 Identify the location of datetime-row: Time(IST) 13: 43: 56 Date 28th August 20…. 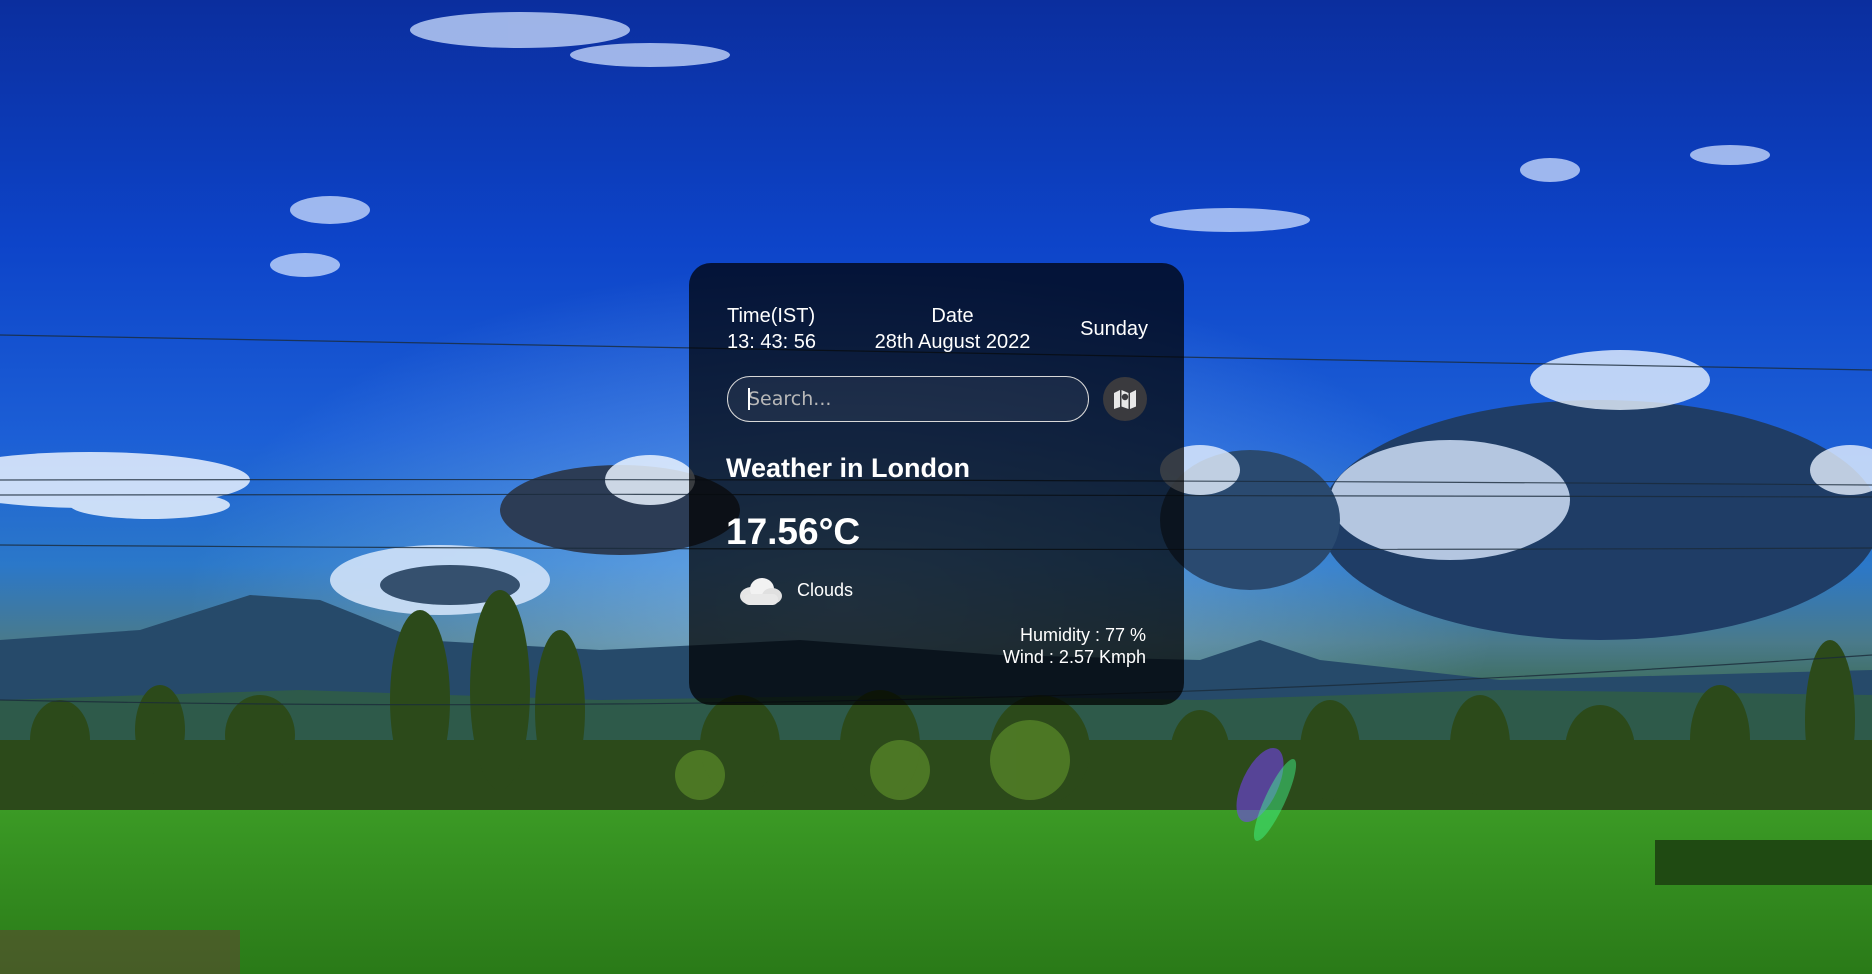
(937, 328).